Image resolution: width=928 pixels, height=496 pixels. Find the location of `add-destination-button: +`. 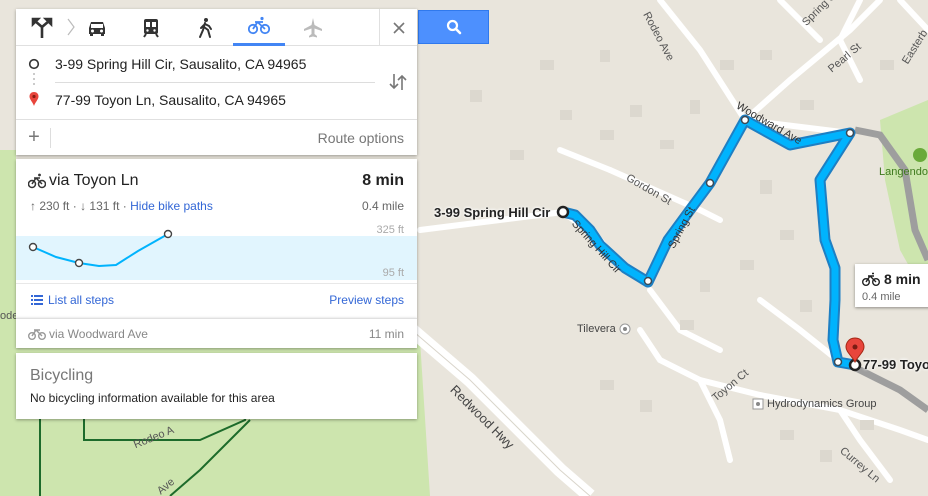

add-destination-button: + is located at coordinates (34, 137).